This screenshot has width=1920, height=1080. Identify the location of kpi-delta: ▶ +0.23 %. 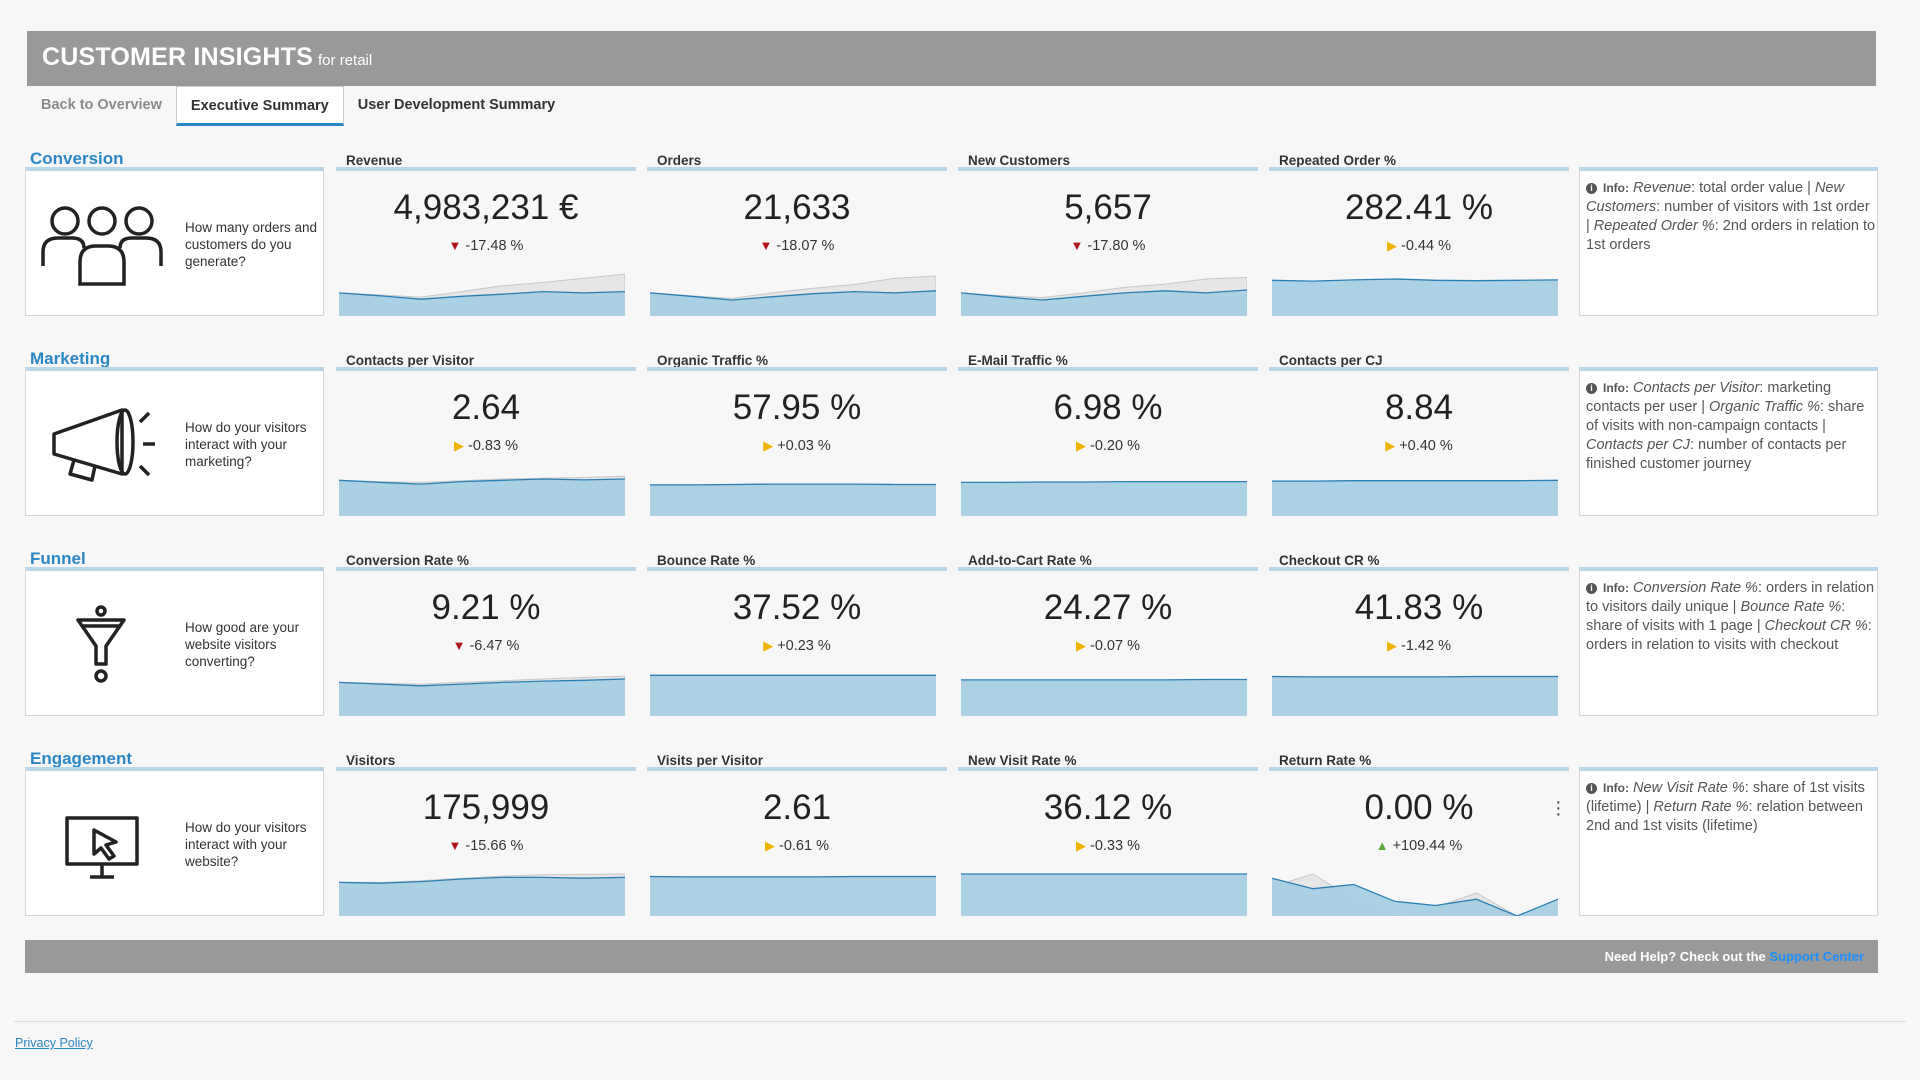
(797, 646).